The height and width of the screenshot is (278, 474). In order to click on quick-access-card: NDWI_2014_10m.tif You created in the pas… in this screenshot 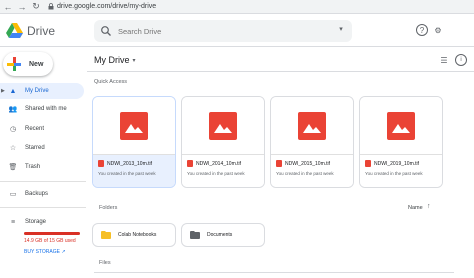, I will do `click(223, 142)`.